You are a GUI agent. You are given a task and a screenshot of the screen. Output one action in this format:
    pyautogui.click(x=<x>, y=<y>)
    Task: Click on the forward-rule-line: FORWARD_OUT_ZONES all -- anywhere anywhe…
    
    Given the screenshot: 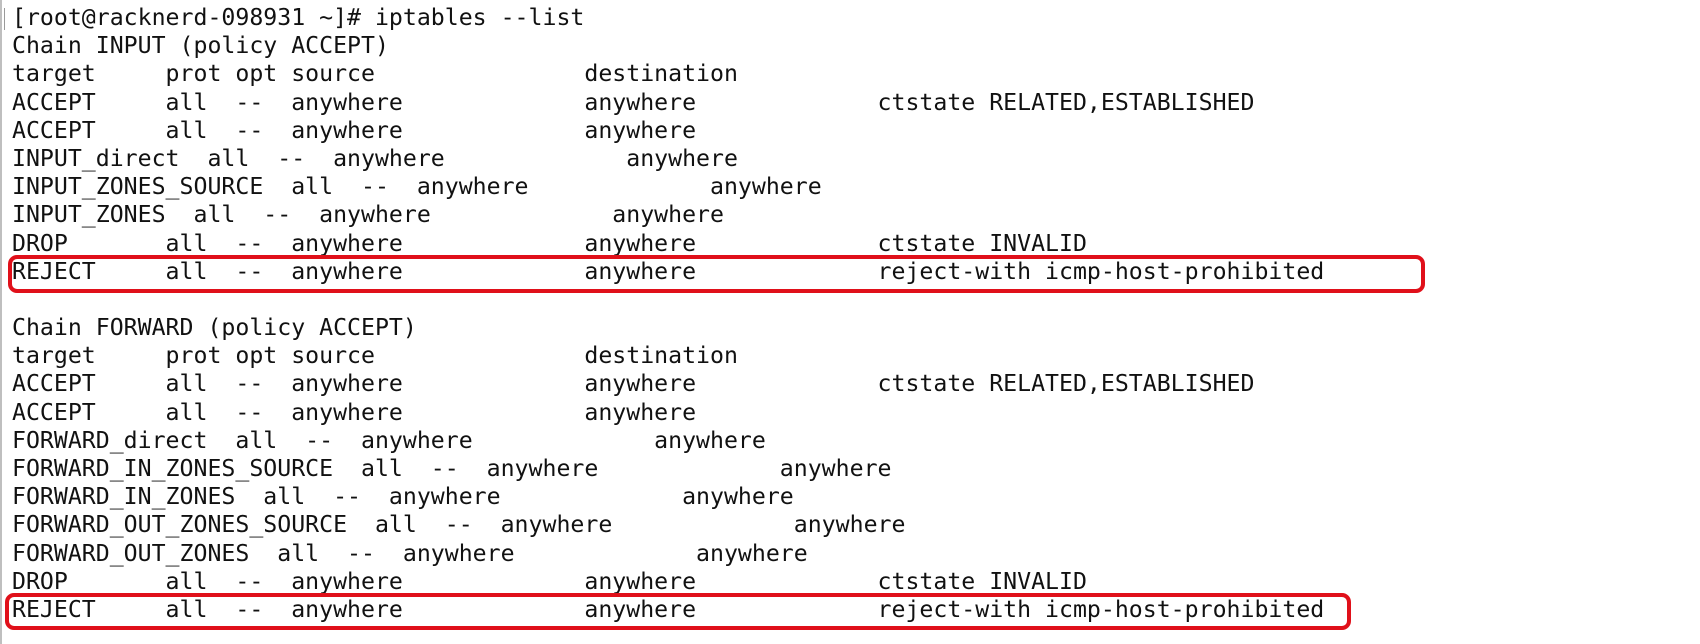 What is the action you would take?
    pyautogui.click(x=410, y=553)
    